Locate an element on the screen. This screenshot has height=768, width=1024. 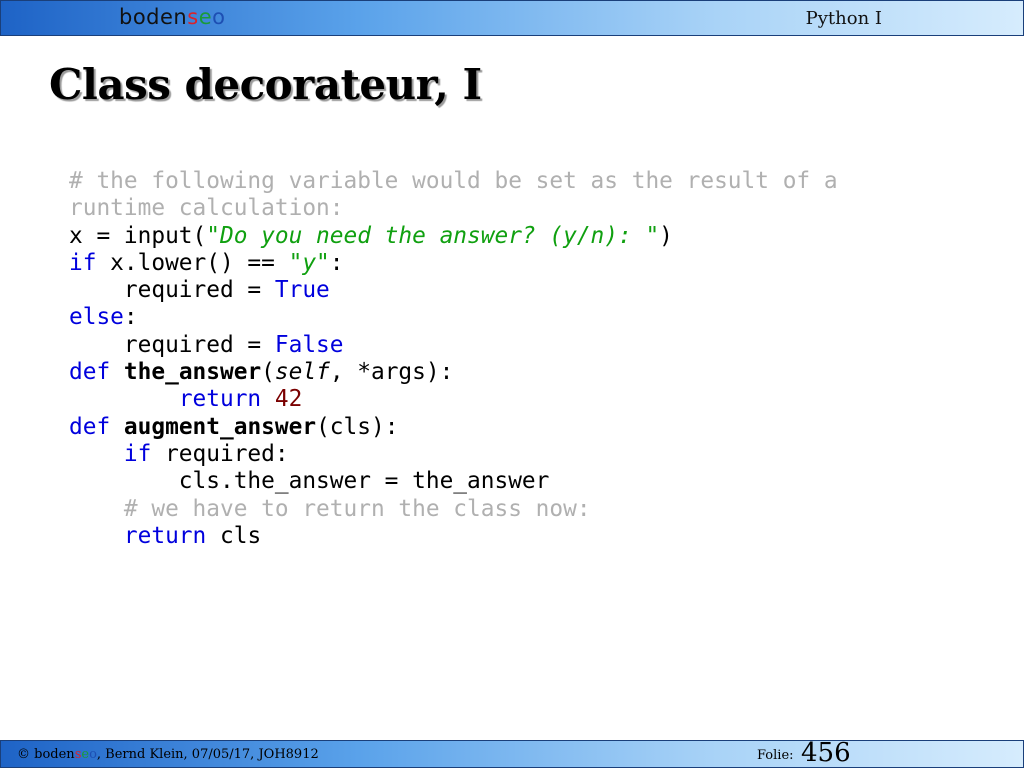
code-keyword: True is located at coordinates (302, 290).